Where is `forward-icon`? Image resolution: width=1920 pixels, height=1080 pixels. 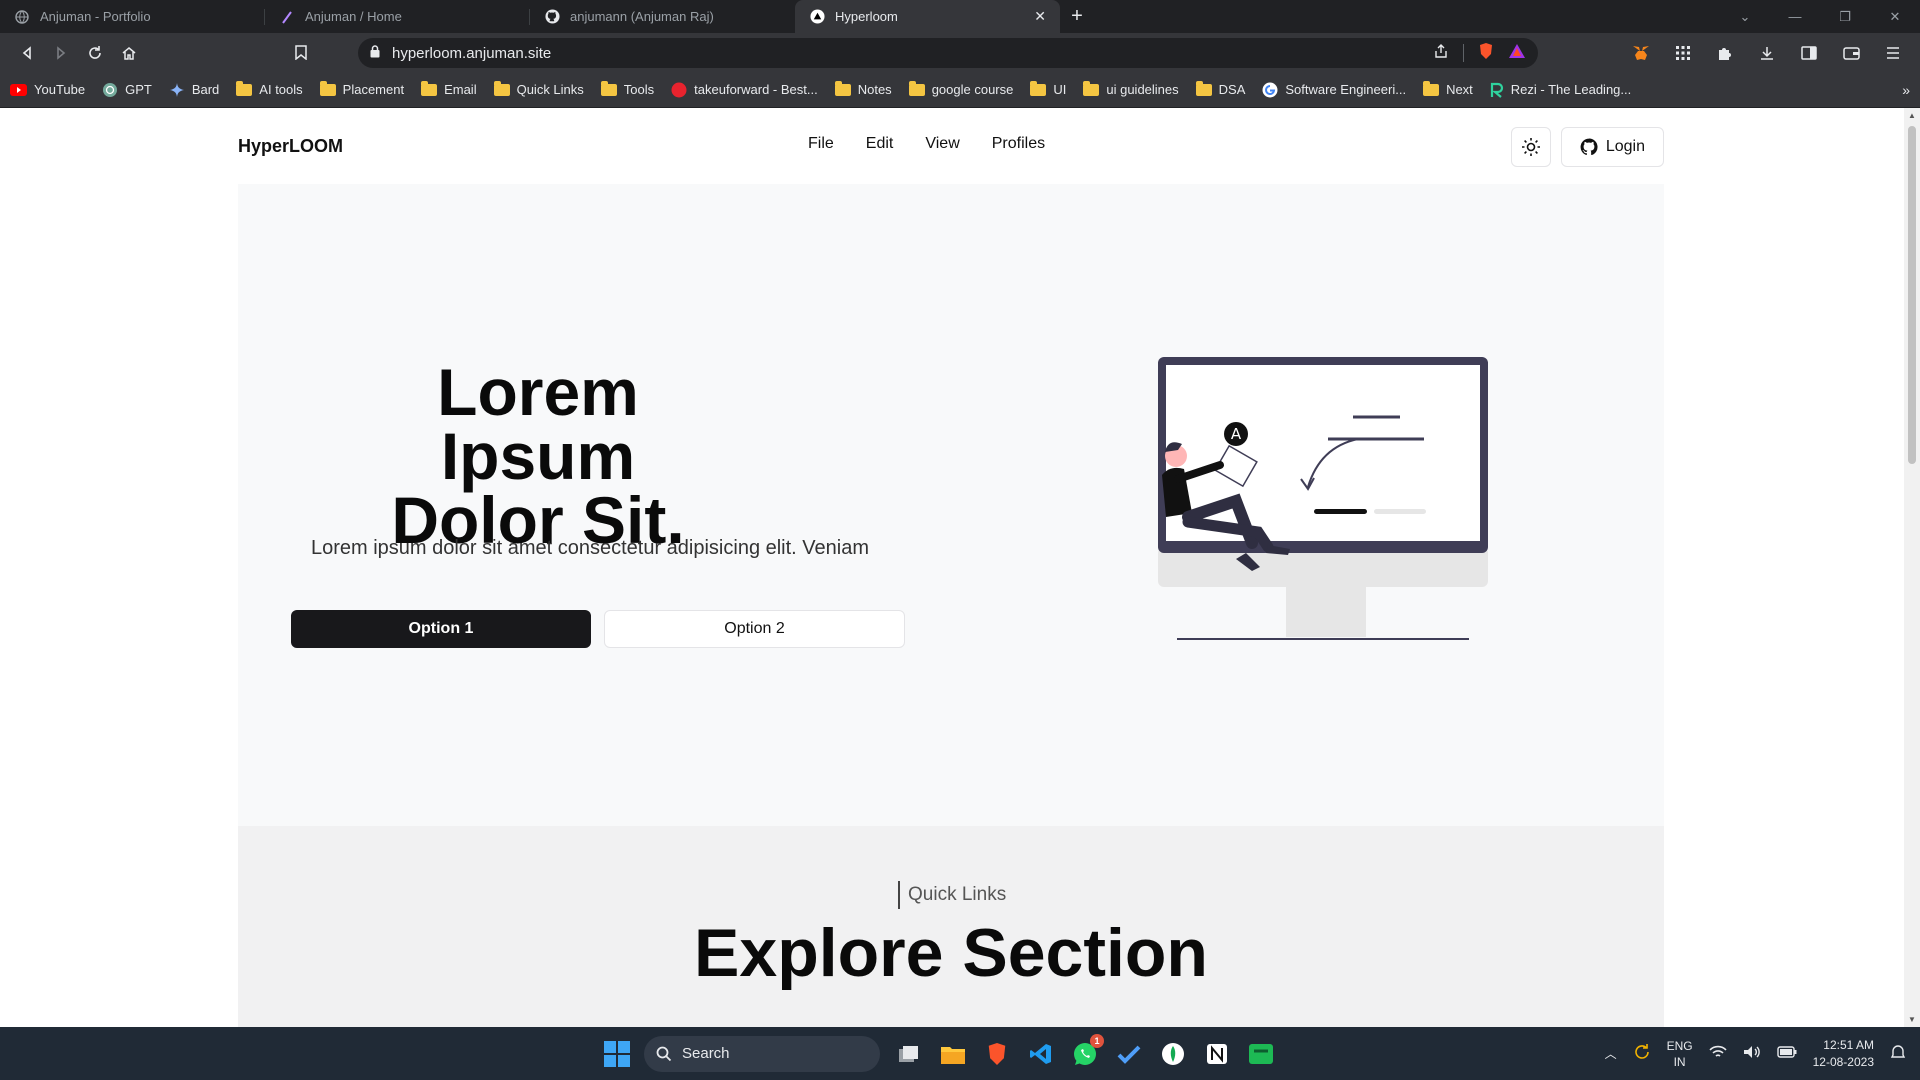 forward-icon is located at coordinates (61, 53).